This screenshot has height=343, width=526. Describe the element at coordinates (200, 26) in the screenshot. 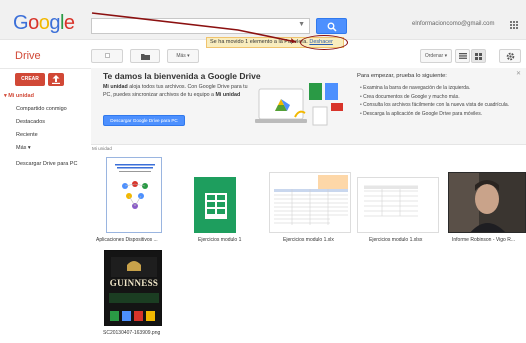

I see `search-input: ▼` at that location.